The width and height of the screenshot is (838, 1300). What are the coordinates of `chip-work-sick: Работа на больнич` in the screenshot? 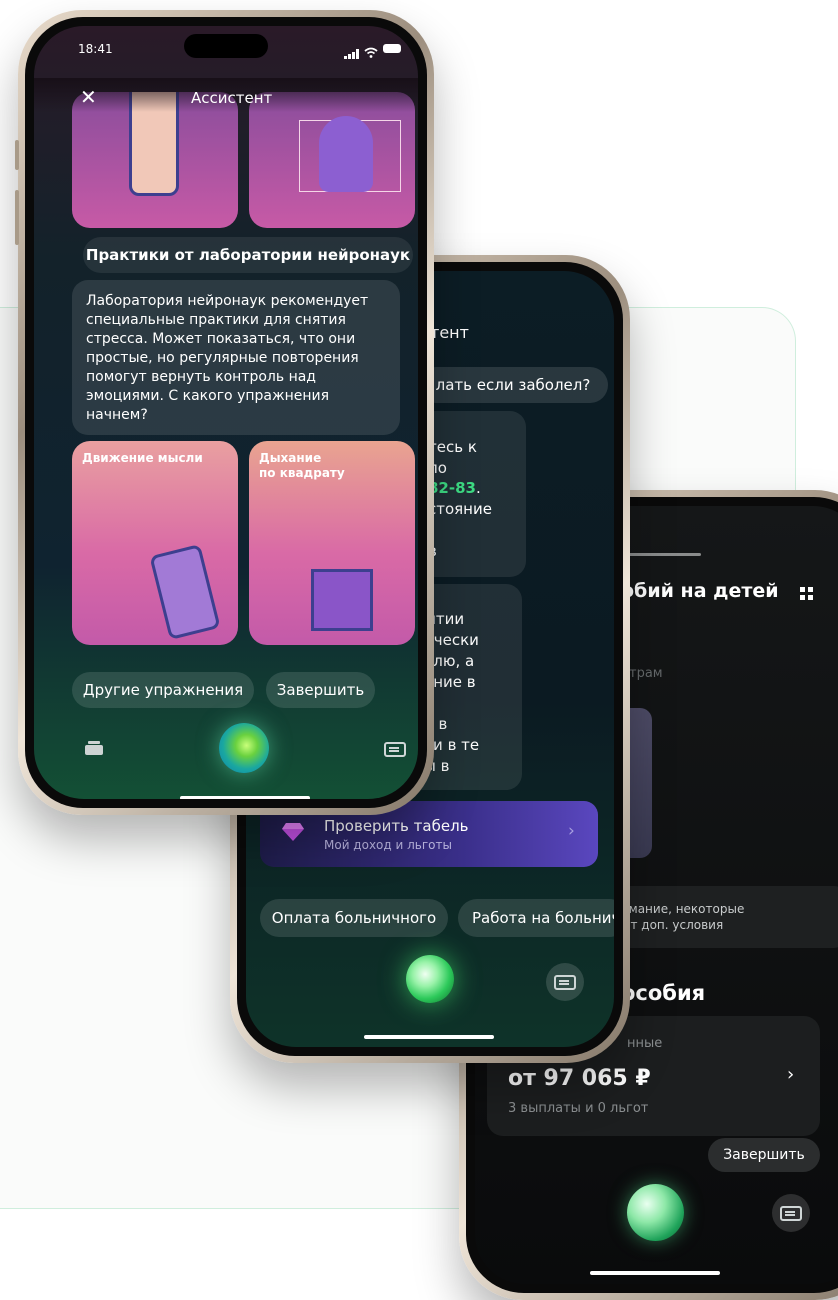 It's located at (536, 918).